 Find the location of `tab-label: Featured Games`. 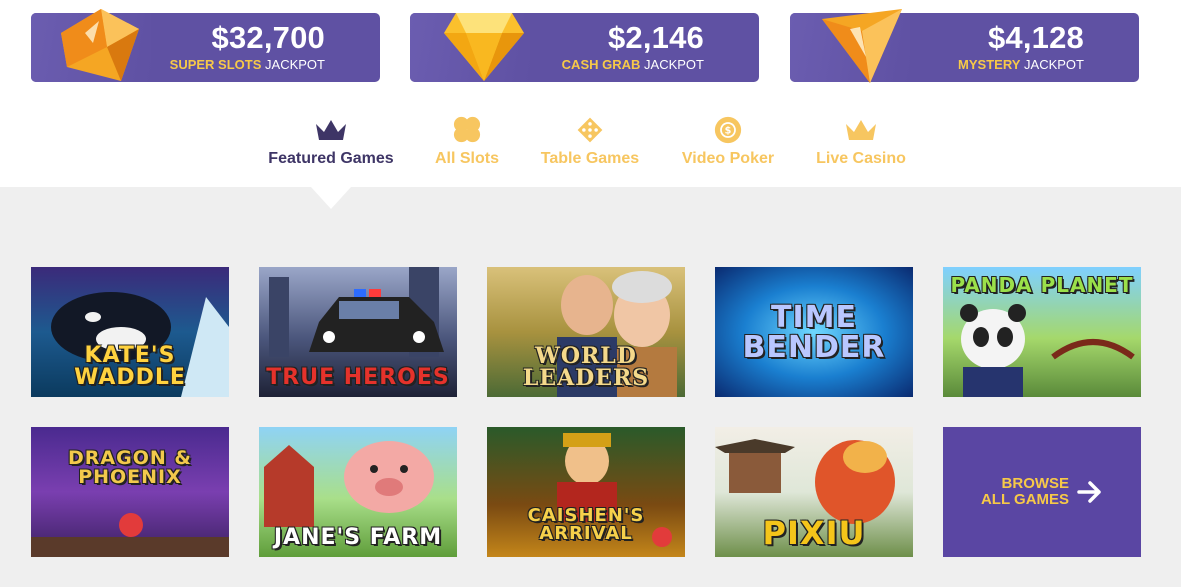

tab-label: Featured Games is located at coordinates (331, 158).